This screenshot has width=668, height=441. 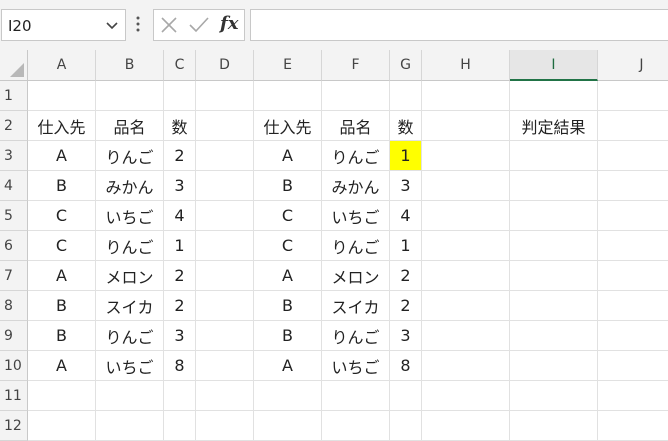 I want to click on cell-j8, so click(x=633, y=306).